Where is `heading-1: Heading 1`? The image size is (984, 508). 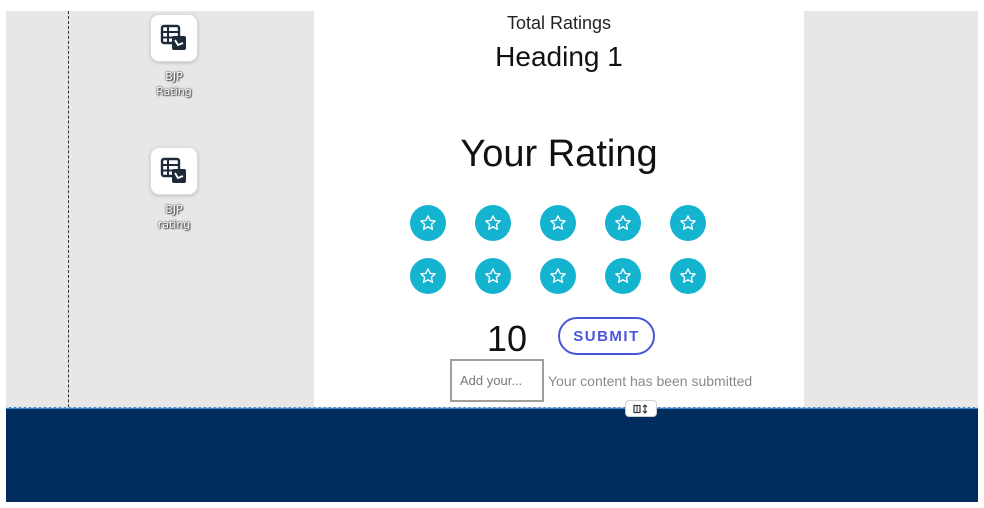
heading-1: Heading 1 is located at coordinates (559, 57).